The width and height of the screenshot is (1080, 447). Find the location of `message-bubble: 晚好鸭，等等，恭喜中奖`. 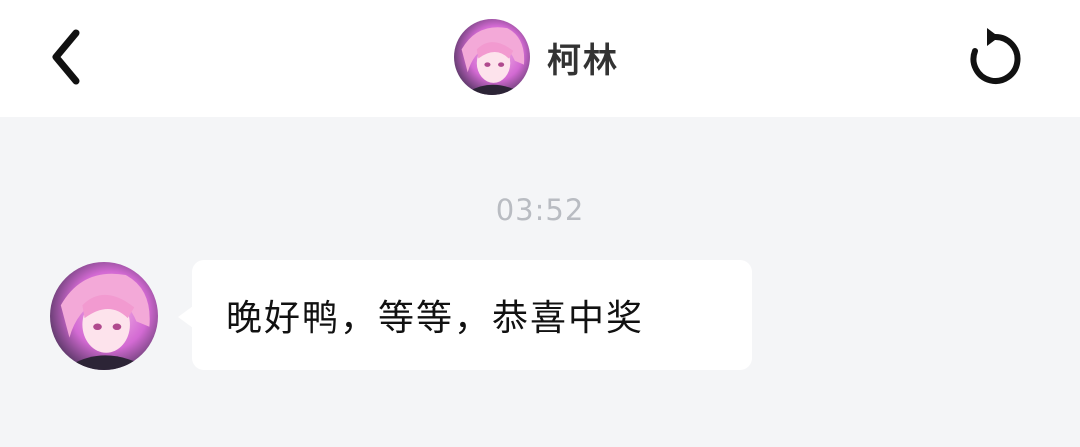

message-bubble: 晚好鸭，等等，恭喜中奖 is located at coordinates (472, 315).